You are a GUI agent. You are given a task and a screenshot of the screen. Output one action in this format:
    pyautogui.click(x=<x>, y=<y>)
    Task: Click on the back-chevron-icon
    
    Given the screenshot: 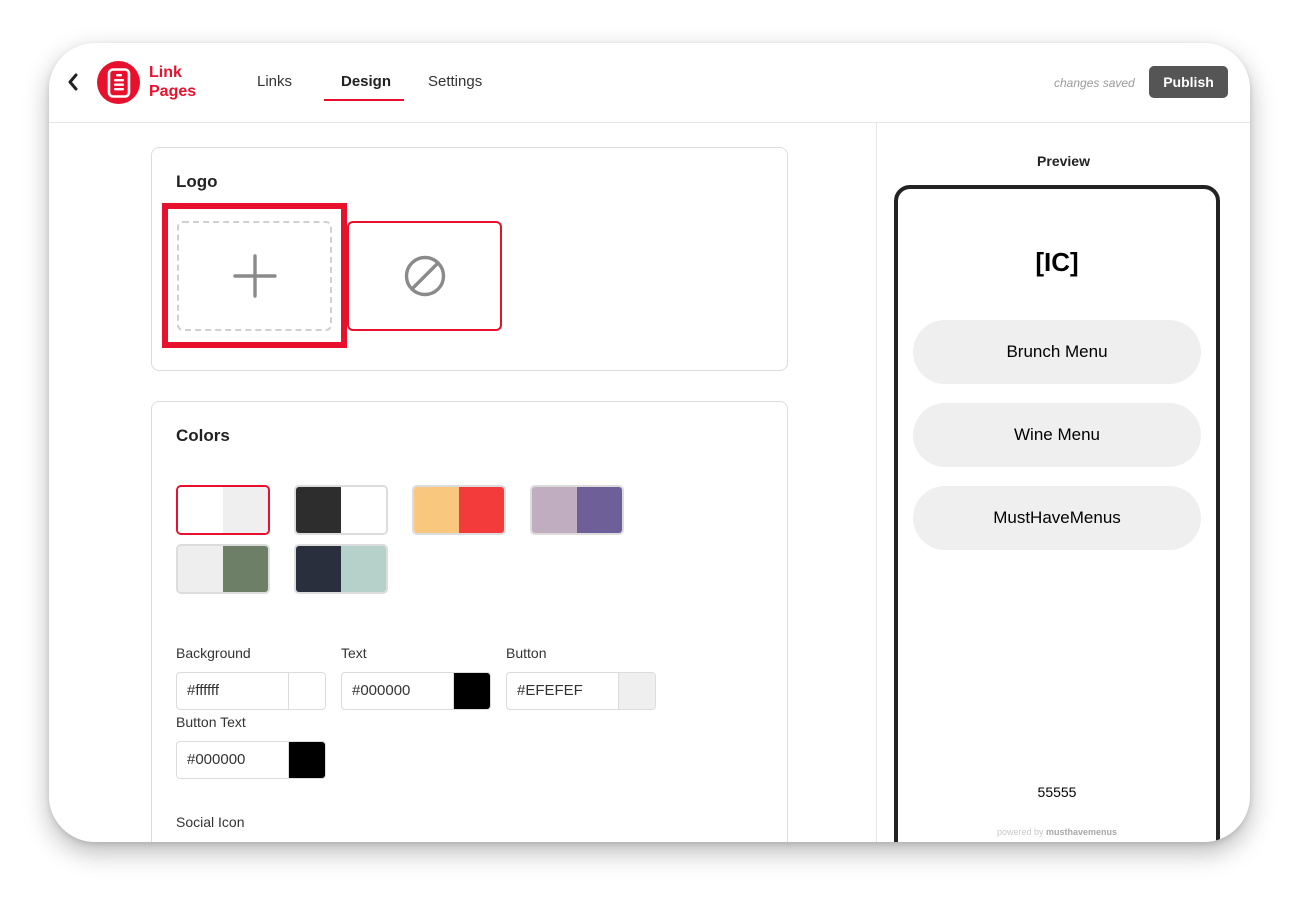 What is the action you would take?
    pyautogui.click(x=73, y=82)
    